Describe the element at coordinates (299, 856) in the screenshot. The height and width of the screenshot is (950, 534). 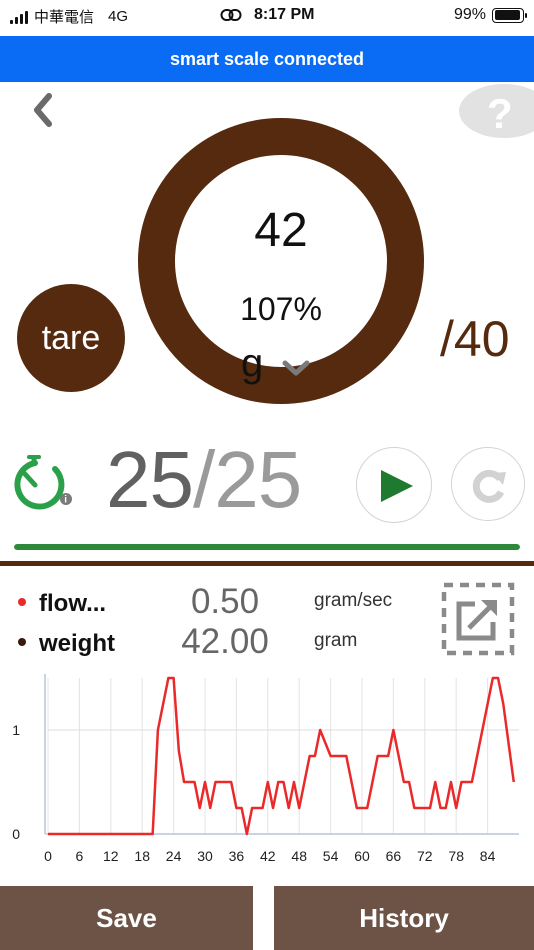
I see `x-tick-label: 48` at that location.